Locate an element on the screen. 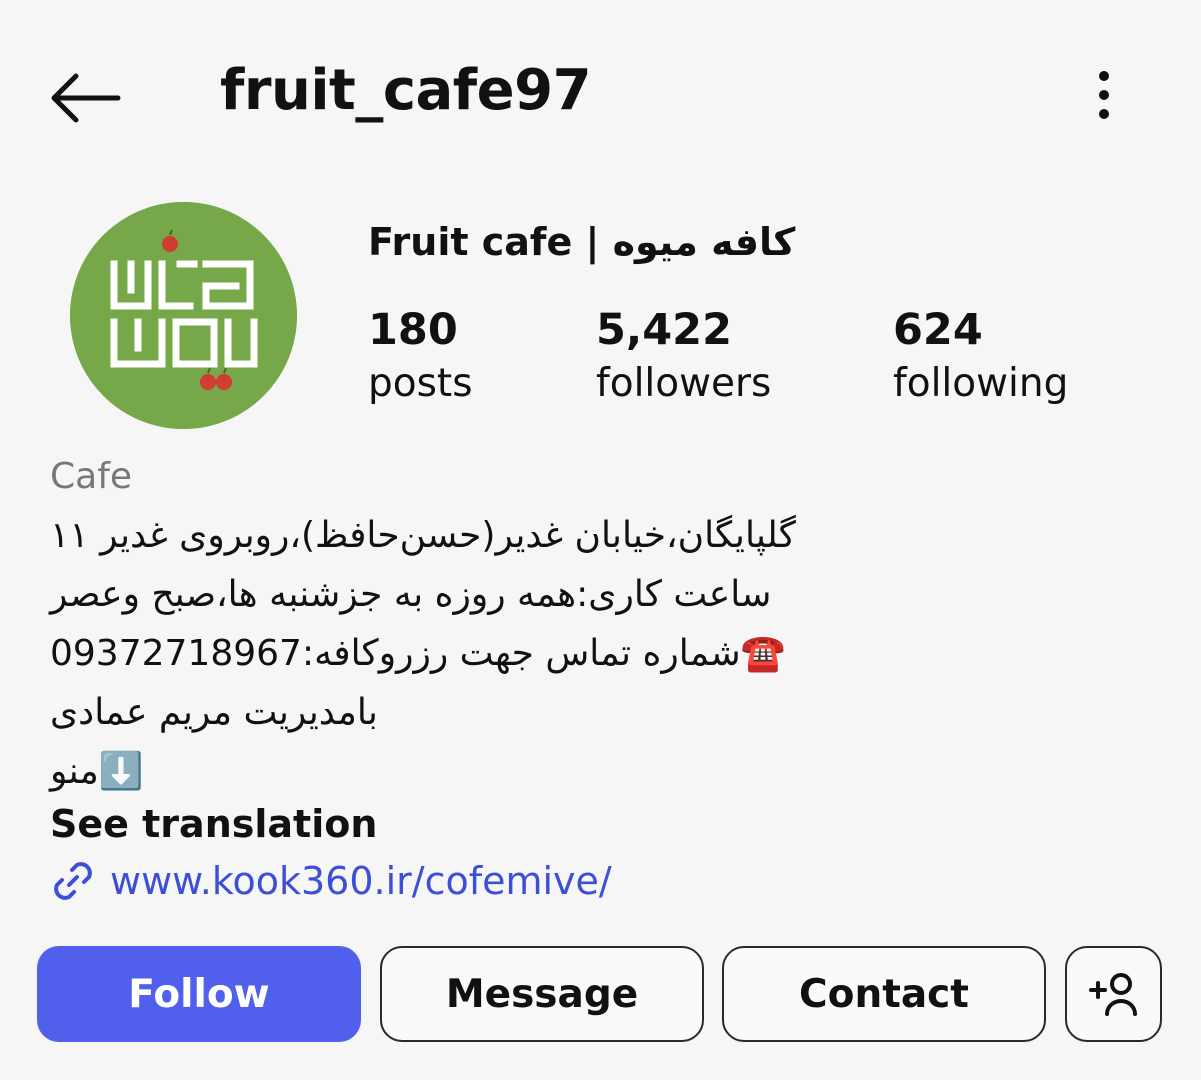 The image size is (1201, 1080). follow-button: Follow is located at coordinates (199, 994).